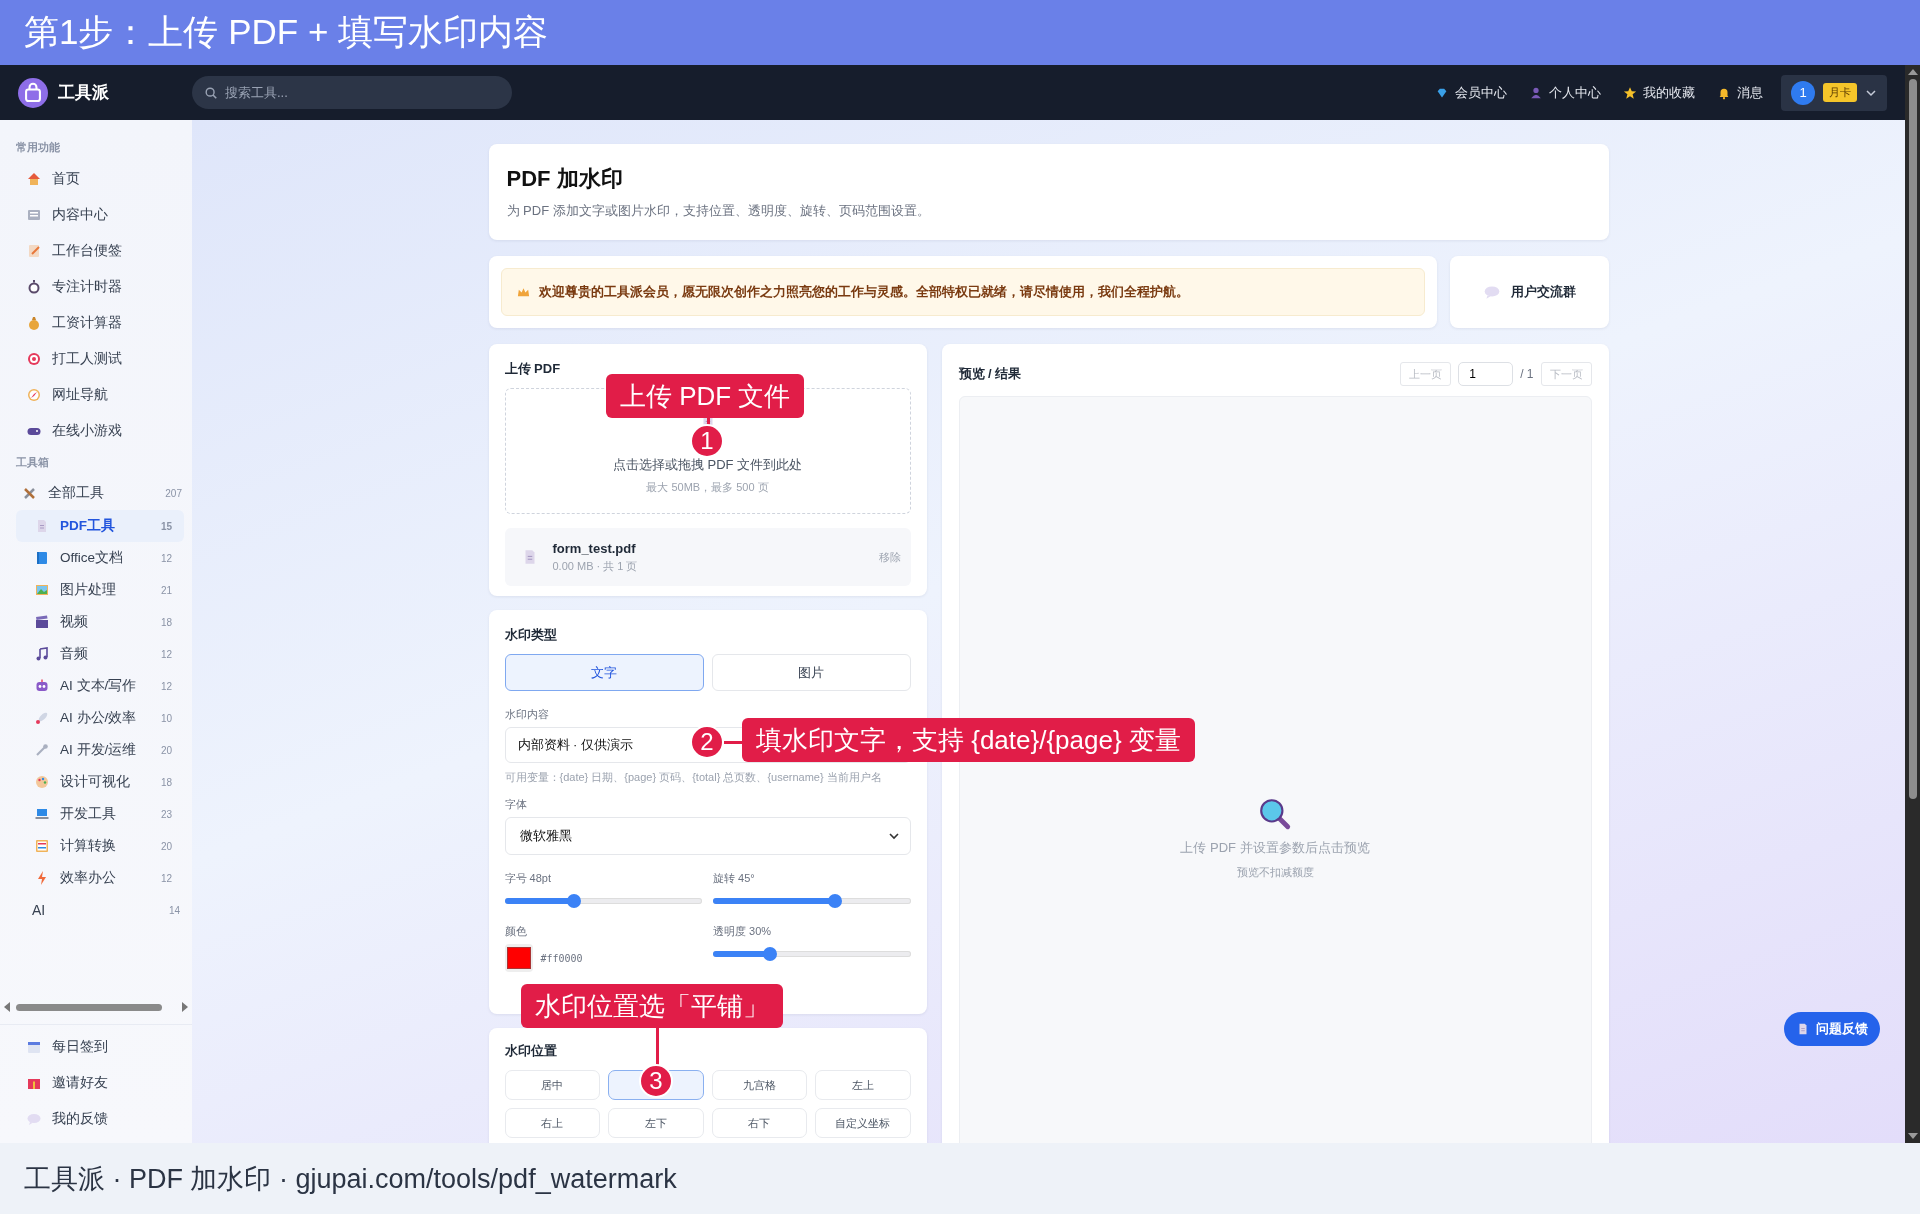 The image size is (1920, 1214). Describe the element at coordinates (743, 931) in the screenshot. I see `slider-label: 透明度 30%` at that location.